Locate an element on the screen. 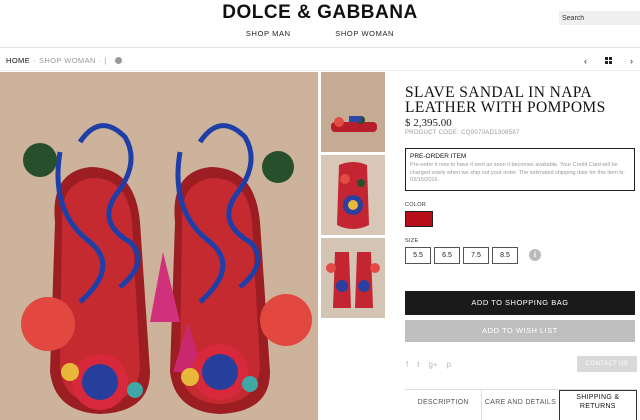  size-label: SIZE is located at coordinates (412, 240).